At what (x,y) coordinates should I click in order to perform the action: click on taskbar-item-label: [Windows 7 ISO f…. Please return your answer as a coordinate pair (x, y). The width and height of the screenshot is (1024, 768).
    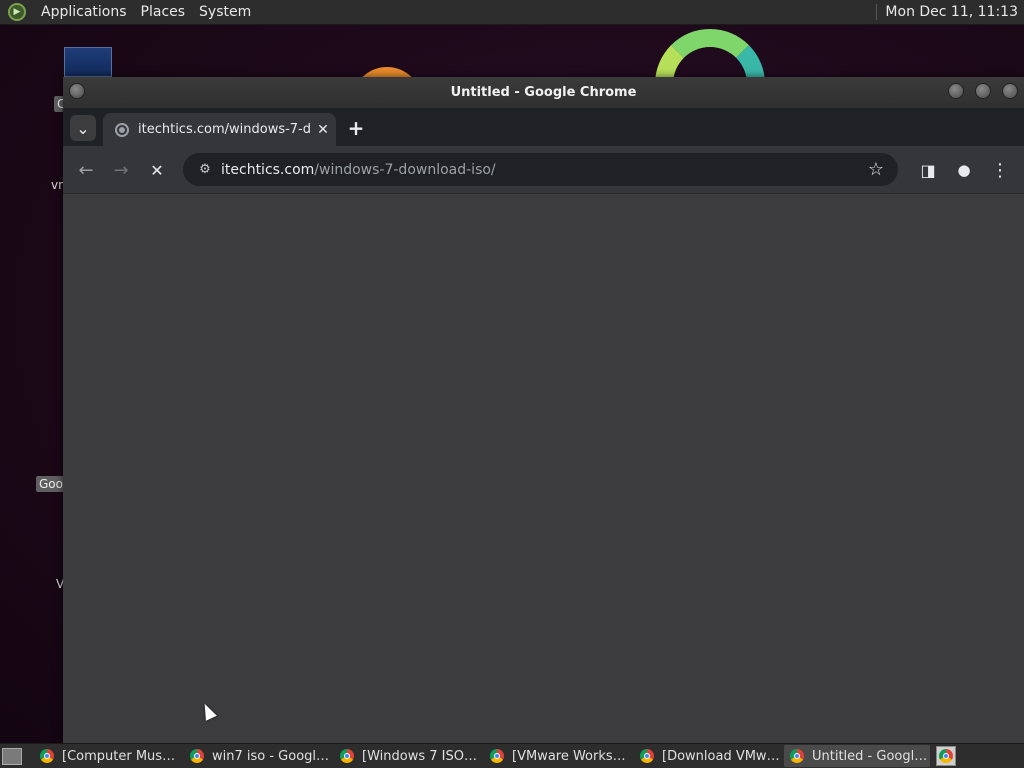
    Looking at the image, I should click on (421, 756).